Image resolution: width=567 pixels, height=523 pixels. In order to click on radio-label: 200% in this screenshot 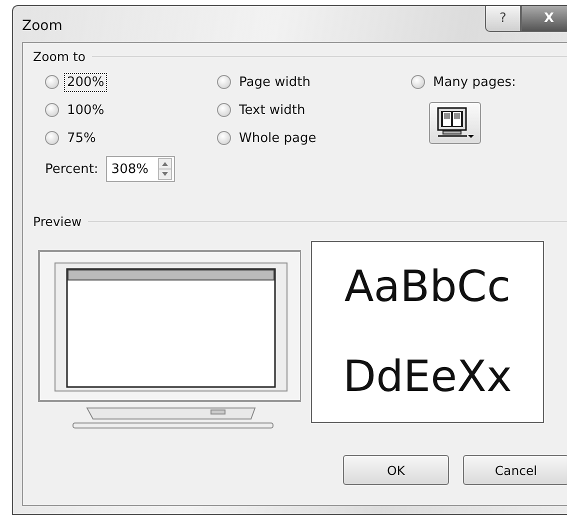, I will do `click(86, 82)`.